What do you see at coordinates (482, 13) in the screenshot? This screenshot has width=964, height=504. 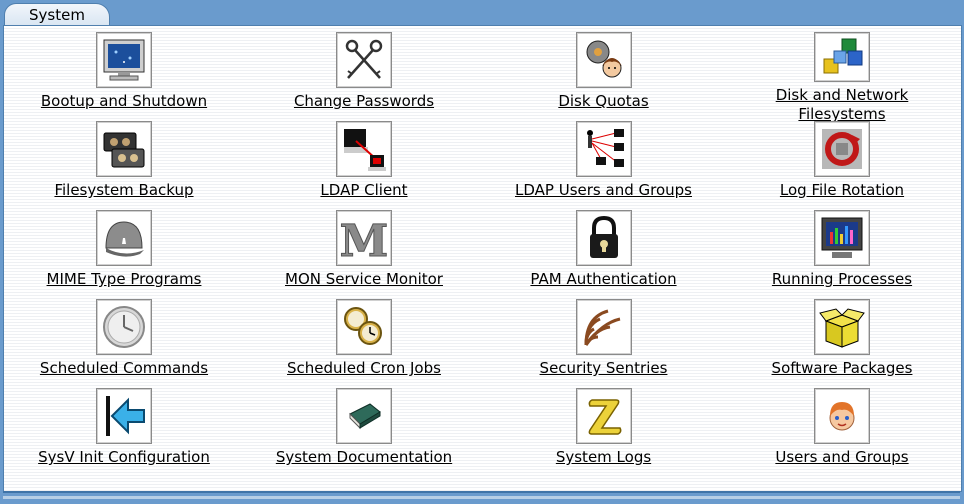 I see `tab-bar: System` at bounding box center [482, 13].